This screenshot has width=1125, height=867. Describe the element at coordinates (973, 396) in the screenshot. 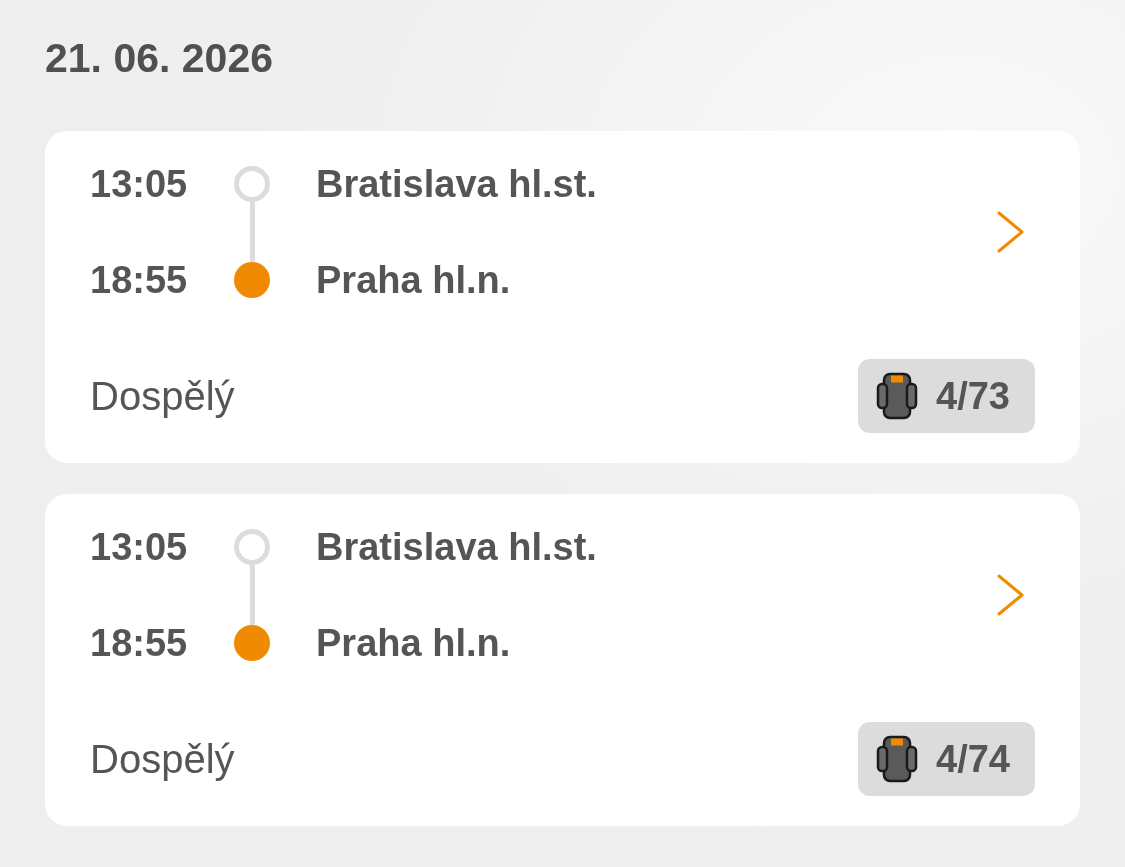

I see `seat-count: 4/73` at that location.